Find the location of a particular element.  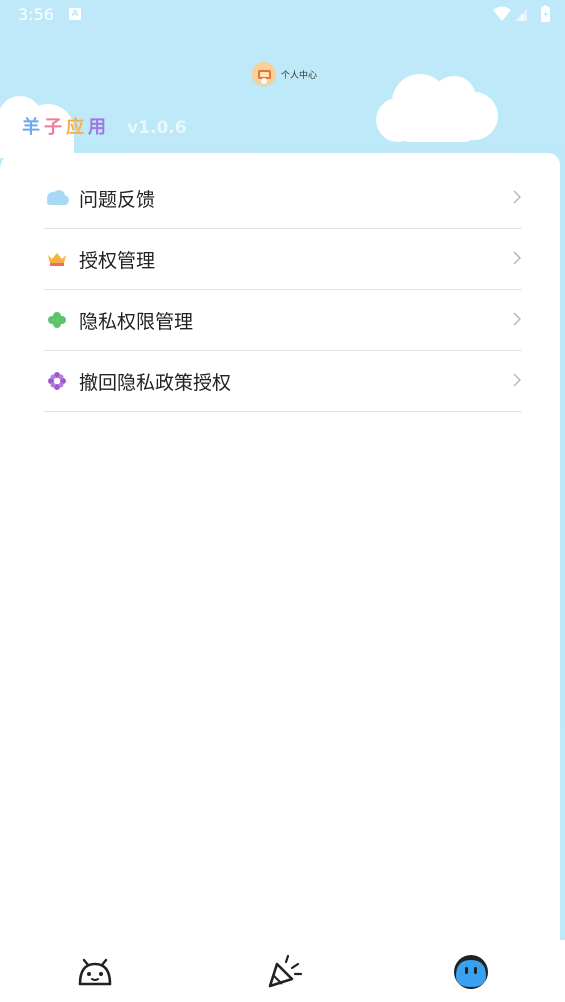

app-version: v1.0.6 is located at coordinates (157, 128).